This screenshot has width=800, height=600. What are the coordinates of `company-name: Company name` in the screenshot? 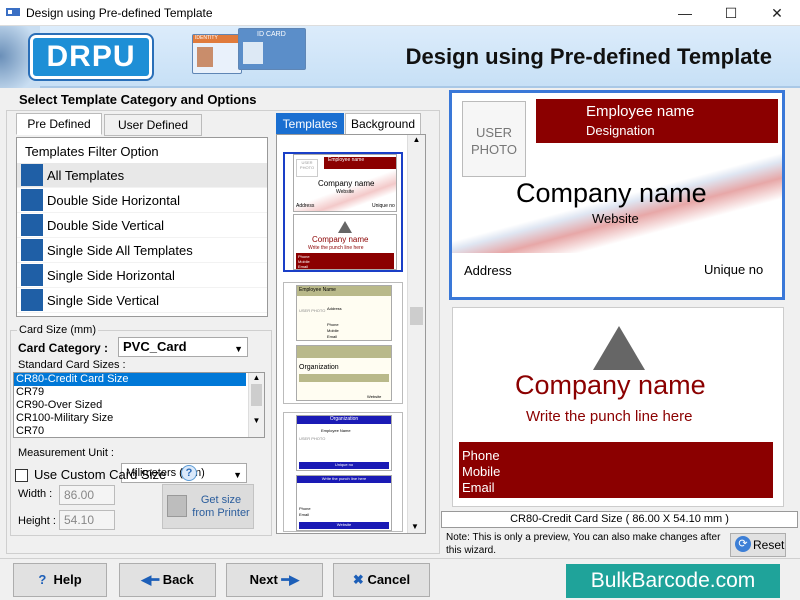 It's located at (611, 193).